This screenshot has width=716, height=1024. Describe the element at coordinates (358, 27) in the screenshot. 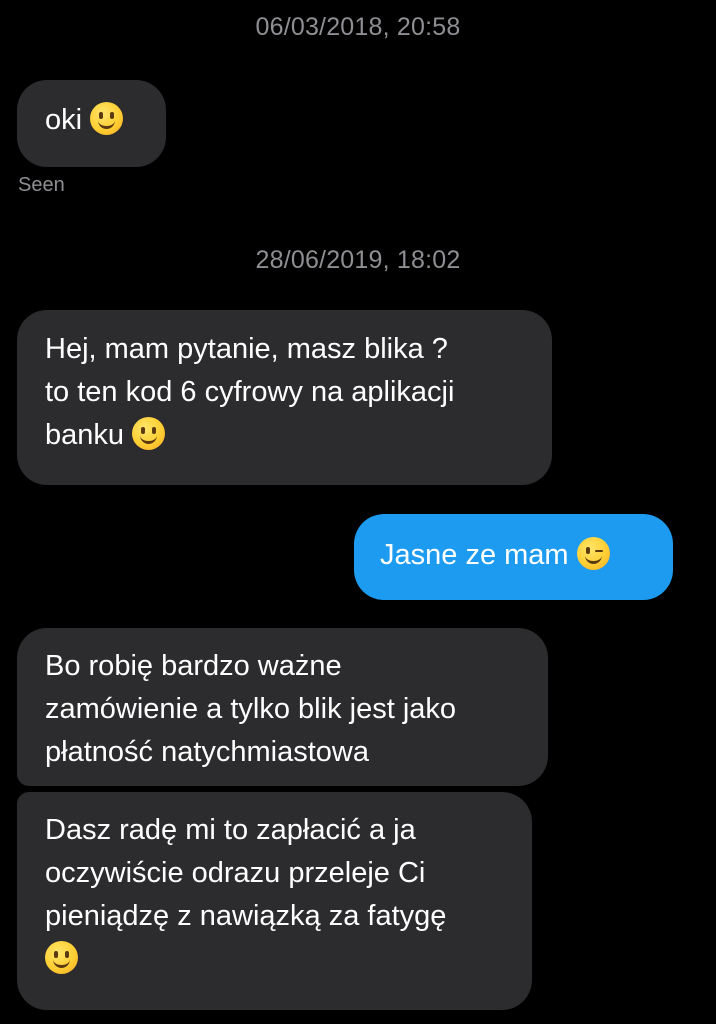

I see `timestamp: 06/03/2018, 20:58` at that location.